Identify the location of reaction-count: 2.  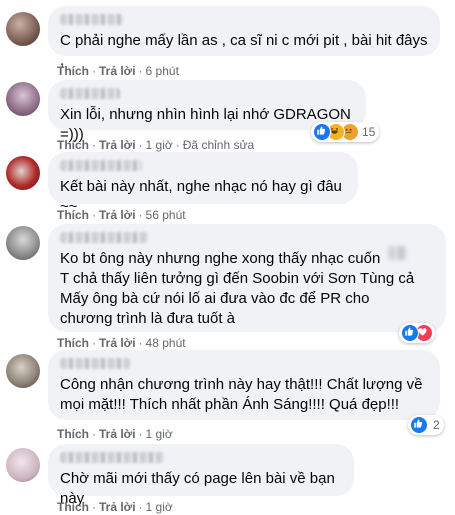
(436, 425).